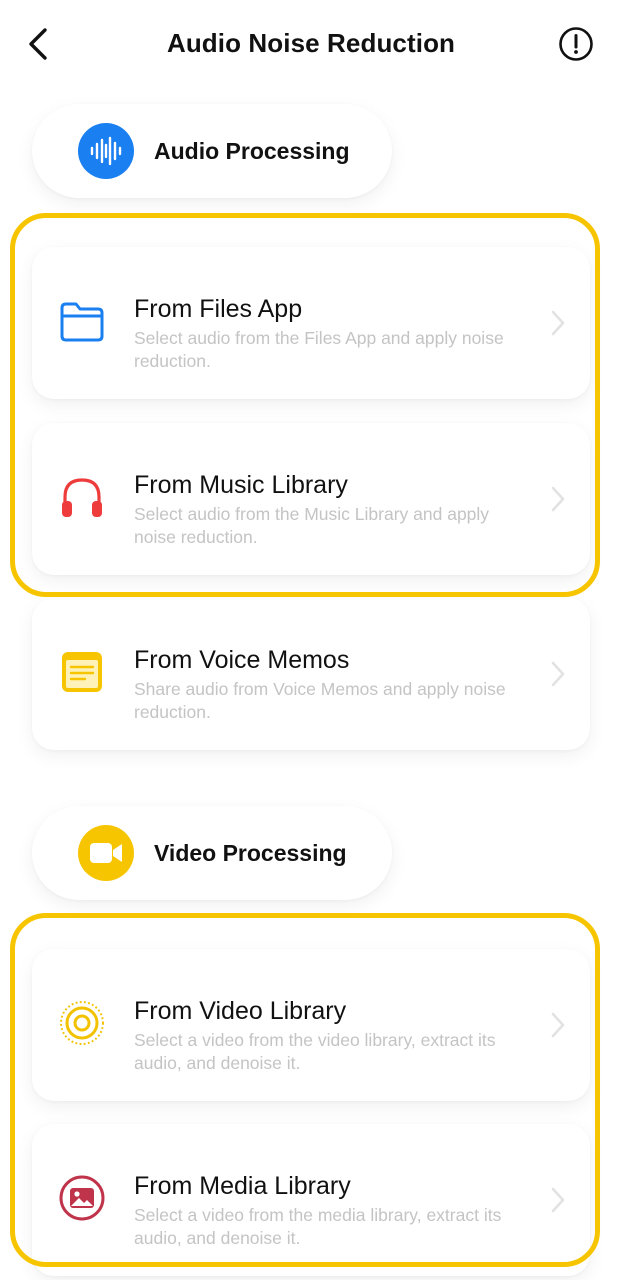 This screenshot has width=622, height=1280. Describe the element at coordinates (241, 485) in the screenshot. I see `card-title: From Music Library` at that location.